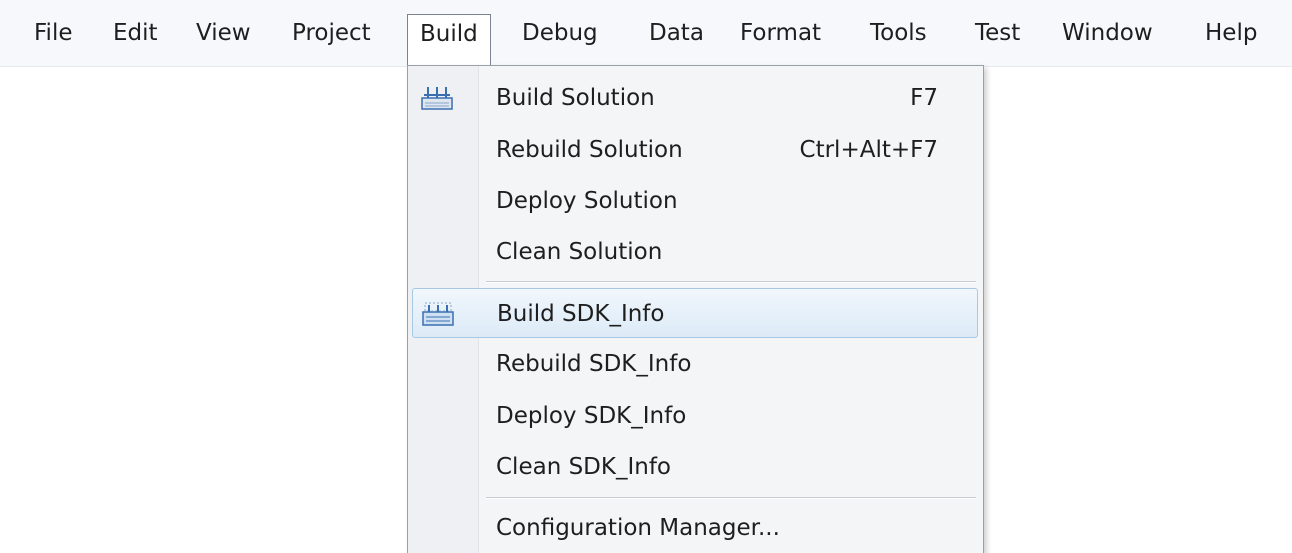  Describe the element at coordinates (1107, 33) in the screenshot. I see `menu-window: Window` at that location.